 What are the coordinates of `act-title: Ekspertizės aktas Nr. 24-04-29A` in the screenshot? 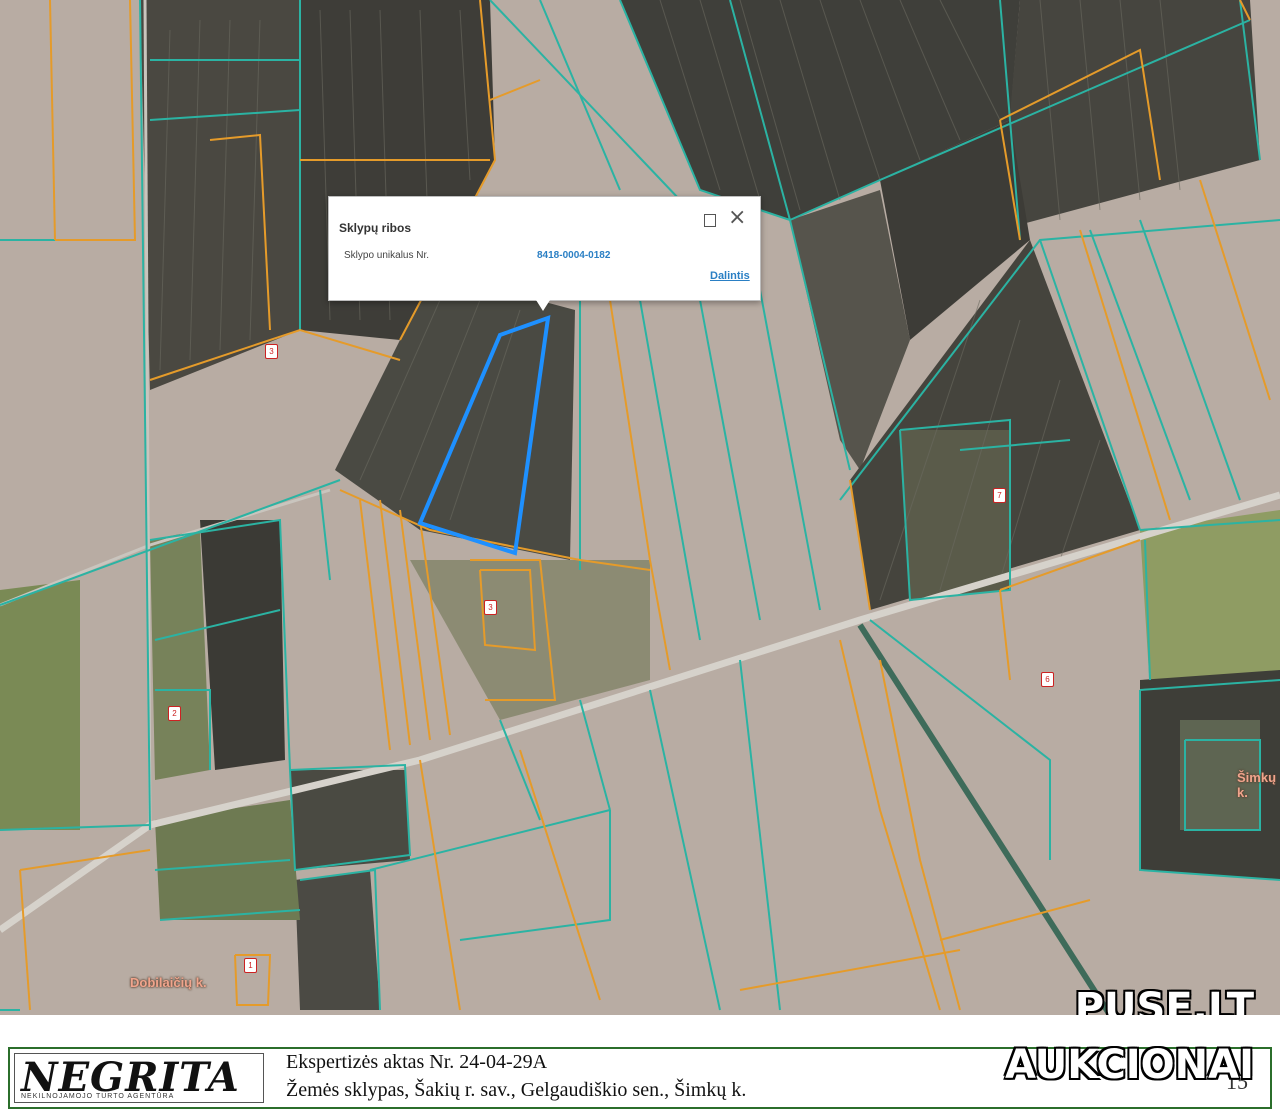 It's located at (417, 1062).